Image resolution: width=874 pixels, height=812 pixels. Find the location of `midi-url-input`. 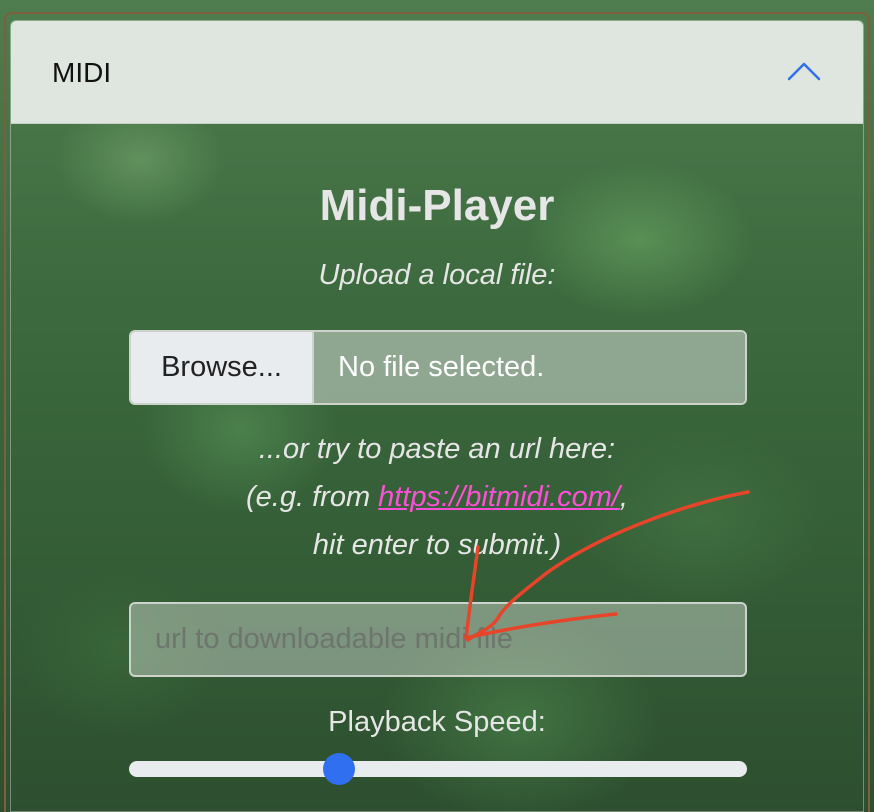

midi-url-input is located at coordinates (438, 639).